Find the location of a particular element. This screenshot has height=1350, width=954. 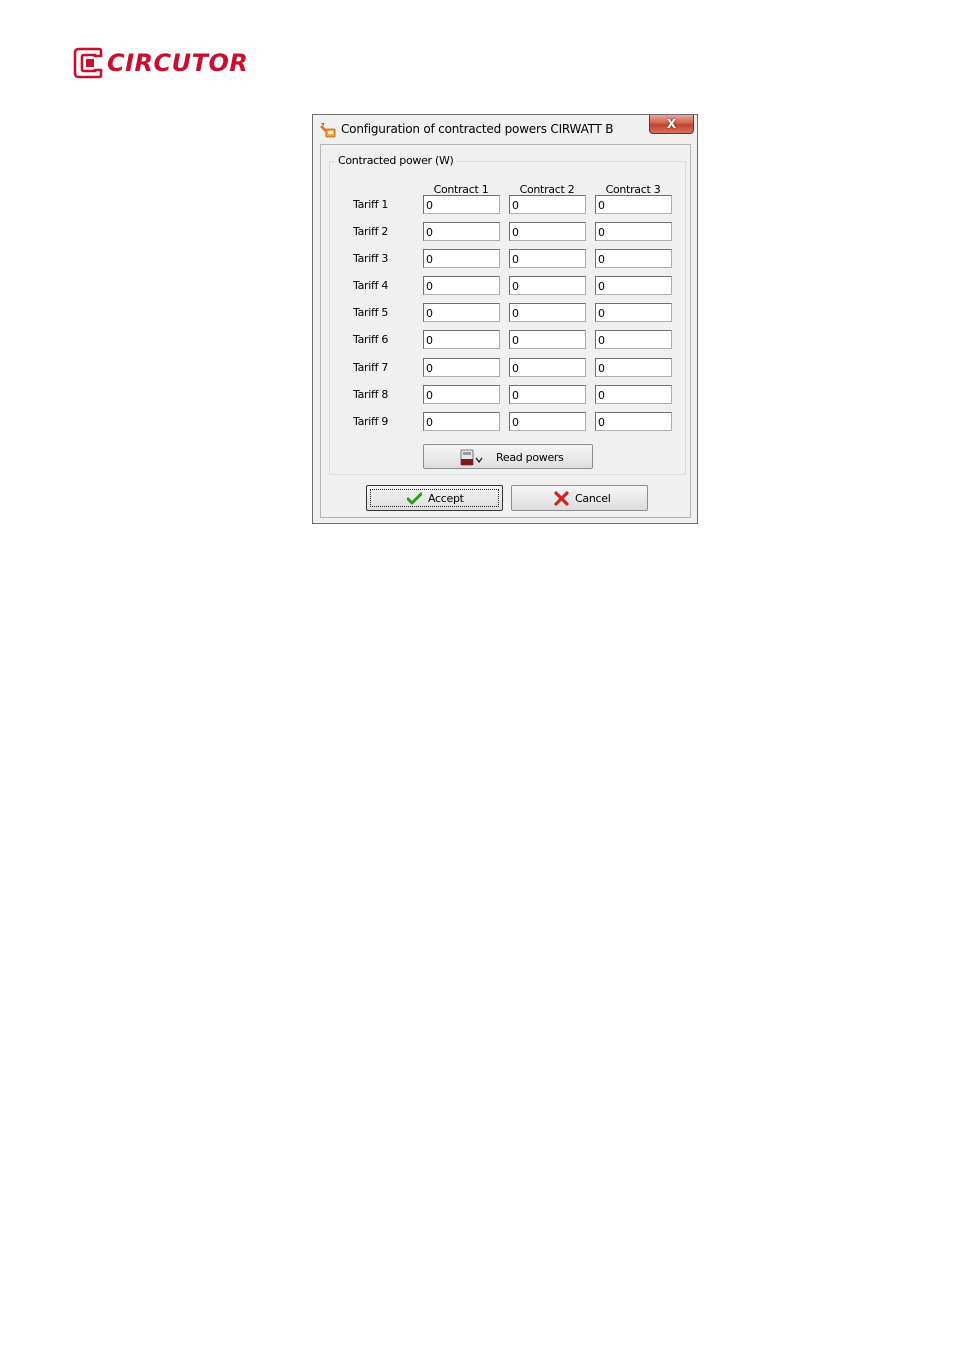

tariff-1-contract-3-input is located at coordinates (633, 204).